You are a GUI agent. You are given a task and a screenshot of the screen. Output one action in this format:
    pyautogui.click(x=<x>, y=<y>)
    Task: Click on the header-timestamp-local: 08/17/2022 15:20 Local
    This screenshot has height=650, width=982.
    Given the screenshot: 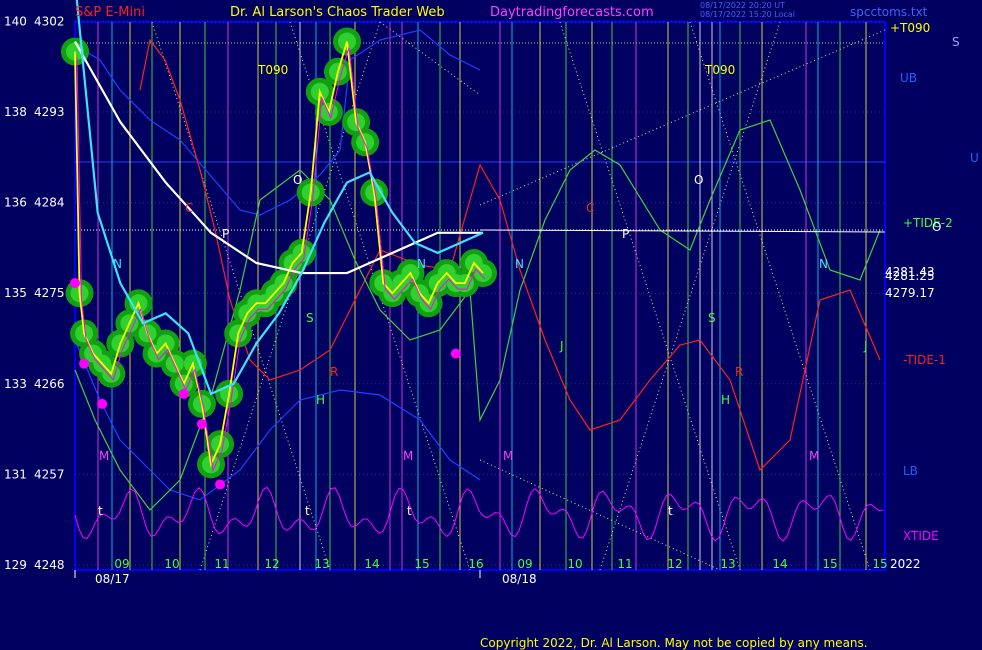 What is the action you would take?
    pyautogui.click(x=747, y=14)
    